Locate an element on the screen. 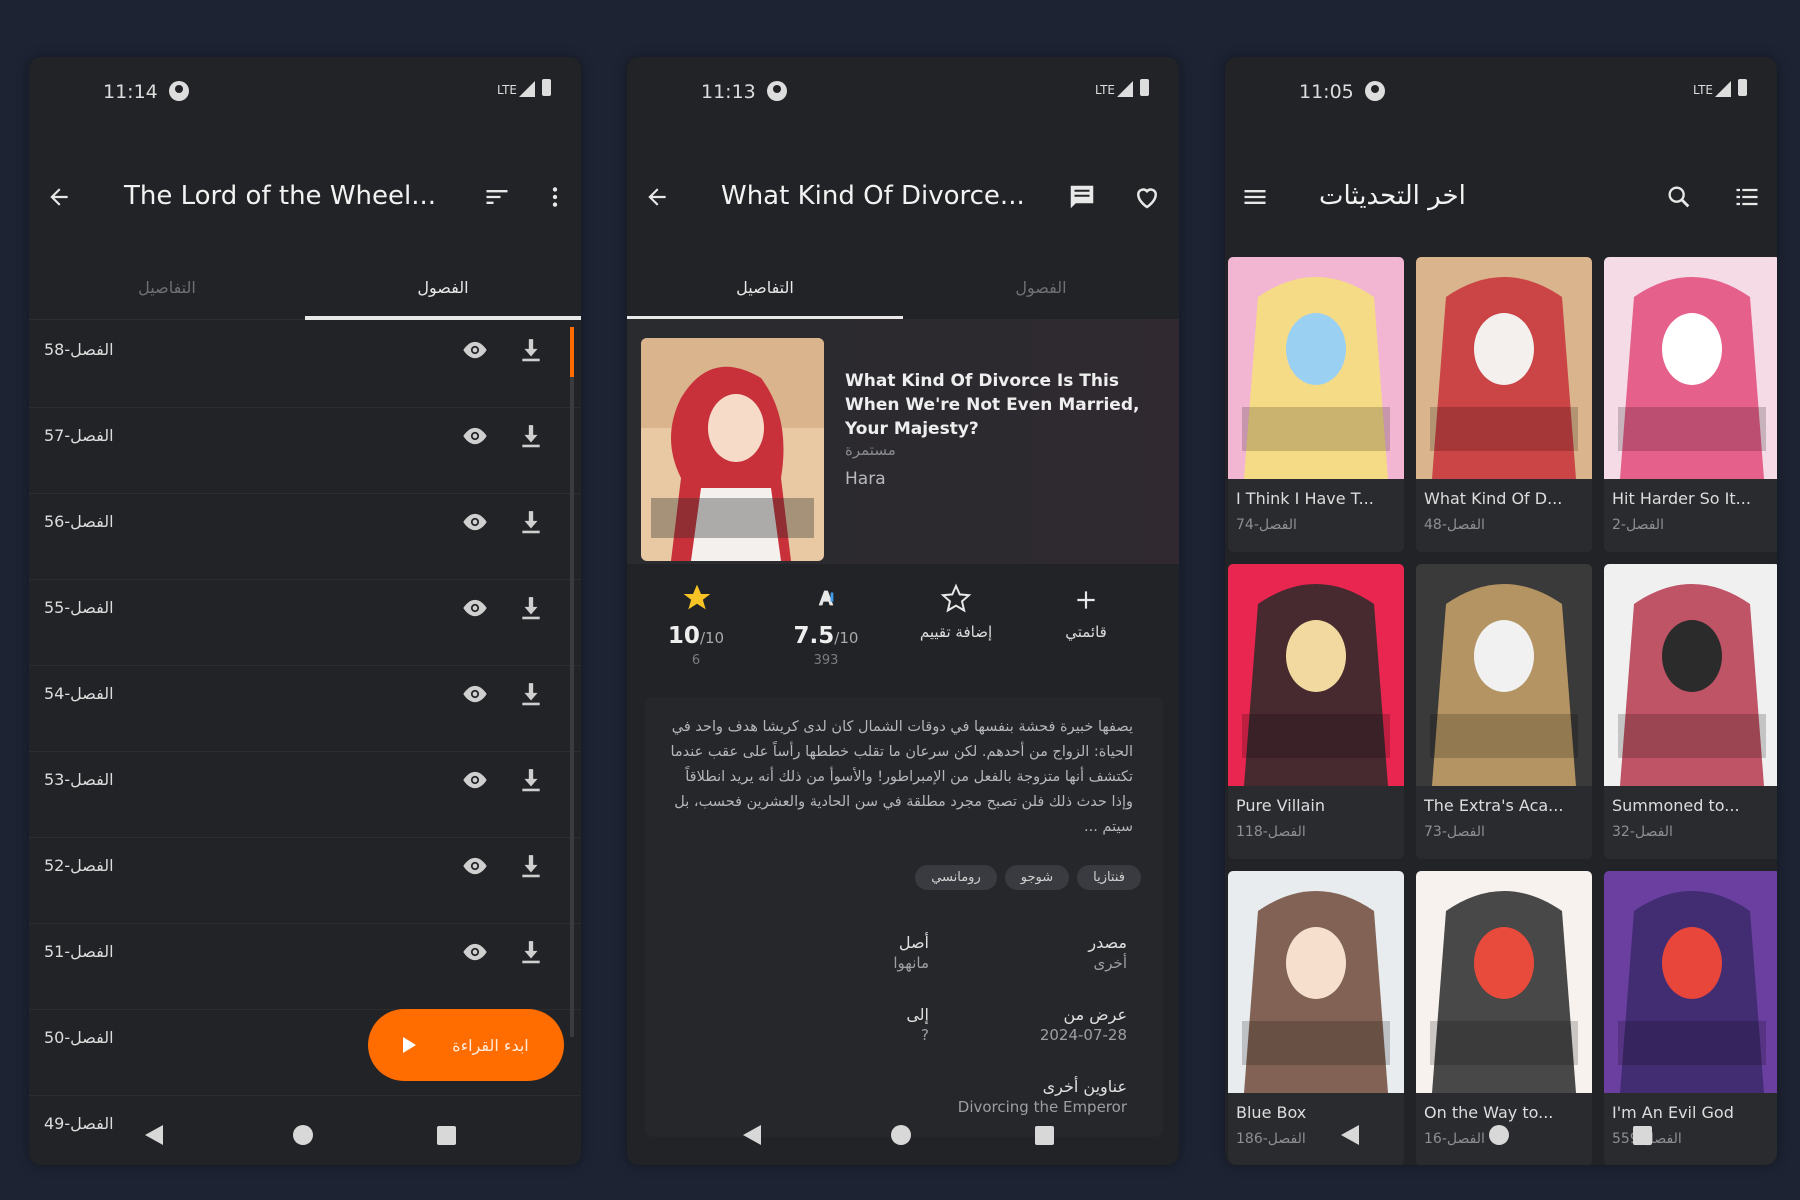 This screenshot has width=1800, height=1200. publication-status: مستمرة is located at coordinates (870, 450).